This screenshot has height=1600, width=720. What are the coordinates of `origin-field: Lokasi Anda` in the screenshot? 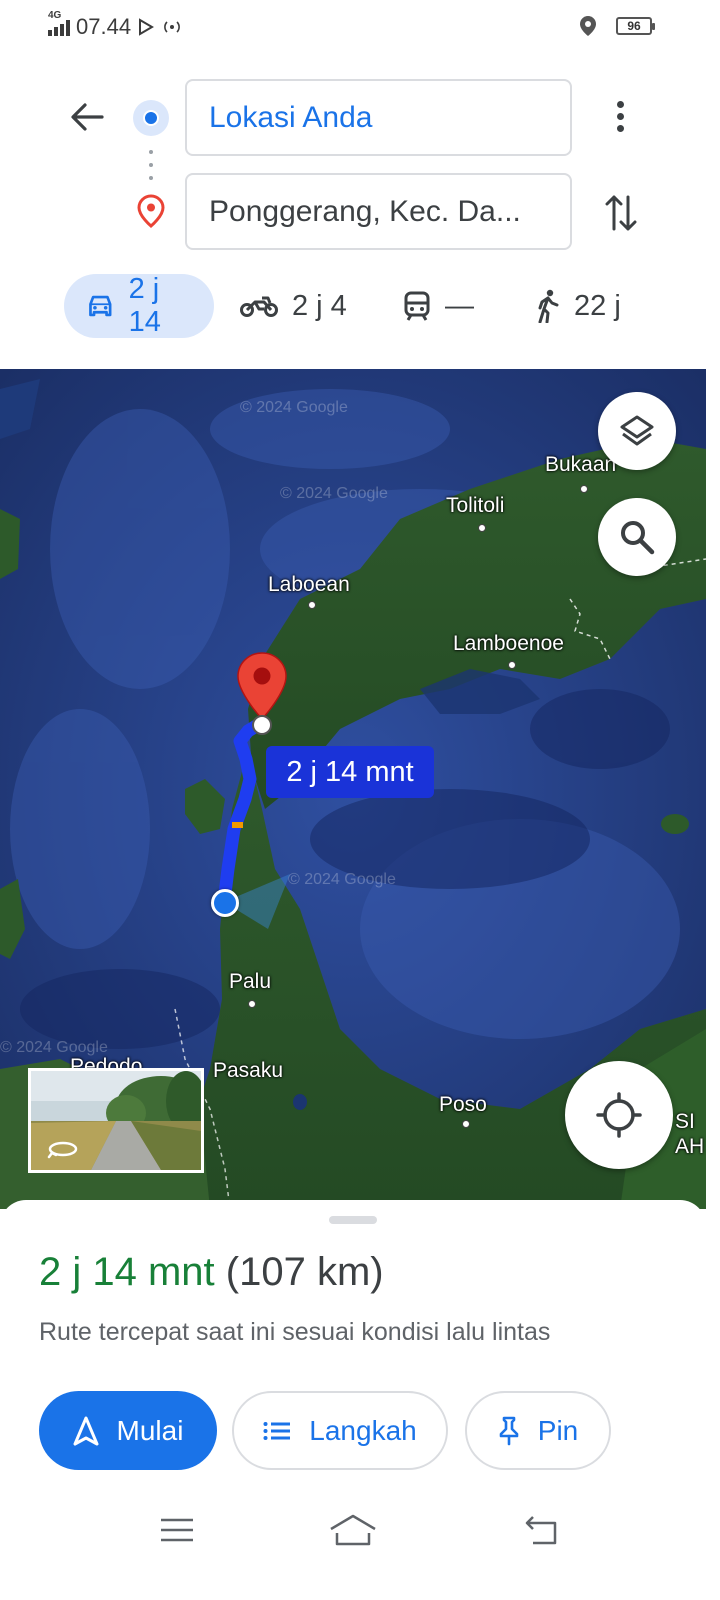 It's located at (378, 117).